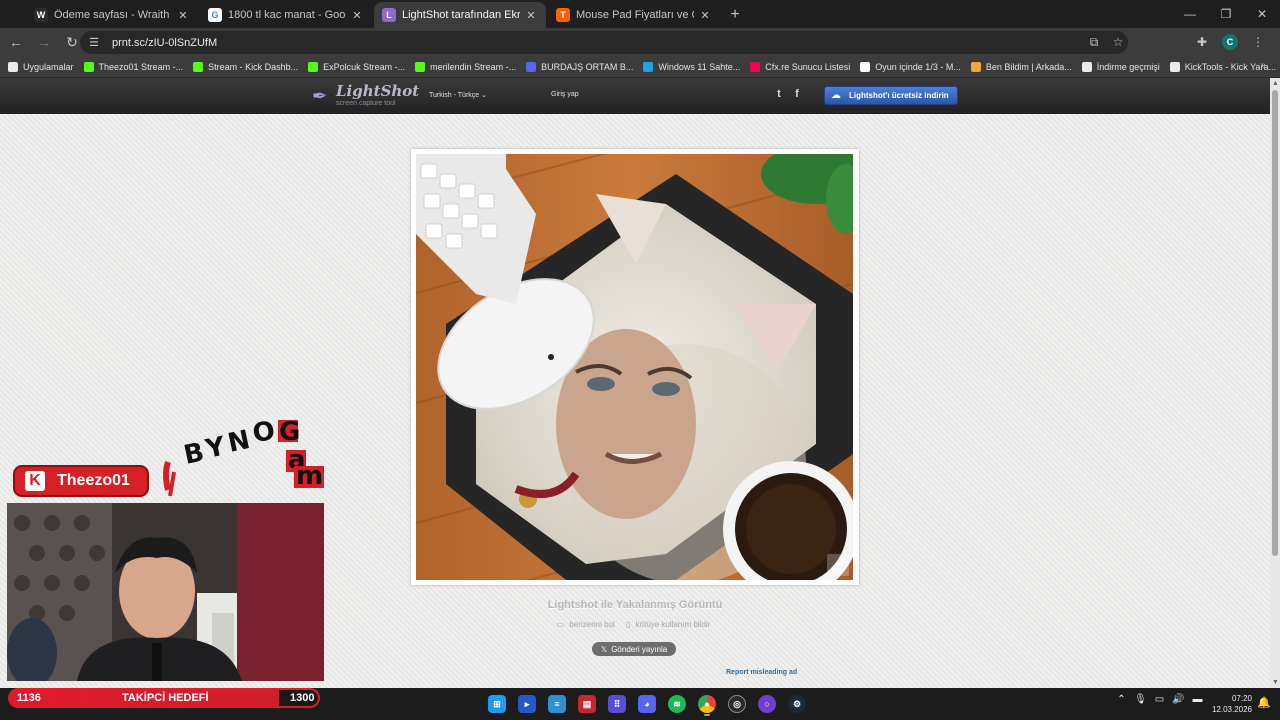 The image size is (1280, 720). I want to click on tab-title: 1800 tl kac manat - Google Ara, so click(287, 15).